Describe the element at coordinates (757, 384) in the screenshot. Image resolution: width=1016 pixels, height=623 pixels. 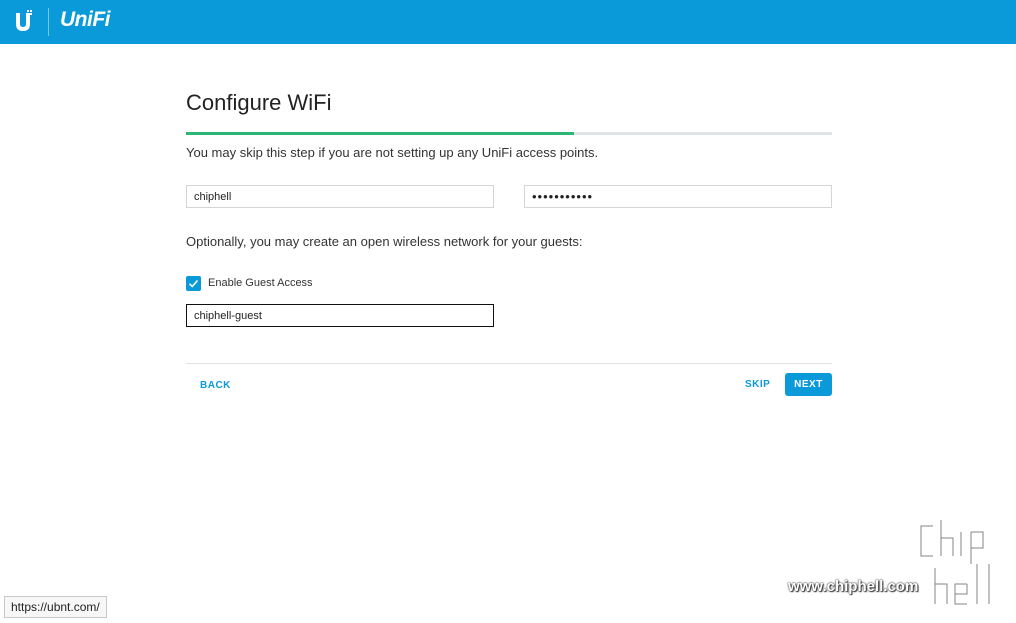
I see `skip-button: SKIP` at that location.